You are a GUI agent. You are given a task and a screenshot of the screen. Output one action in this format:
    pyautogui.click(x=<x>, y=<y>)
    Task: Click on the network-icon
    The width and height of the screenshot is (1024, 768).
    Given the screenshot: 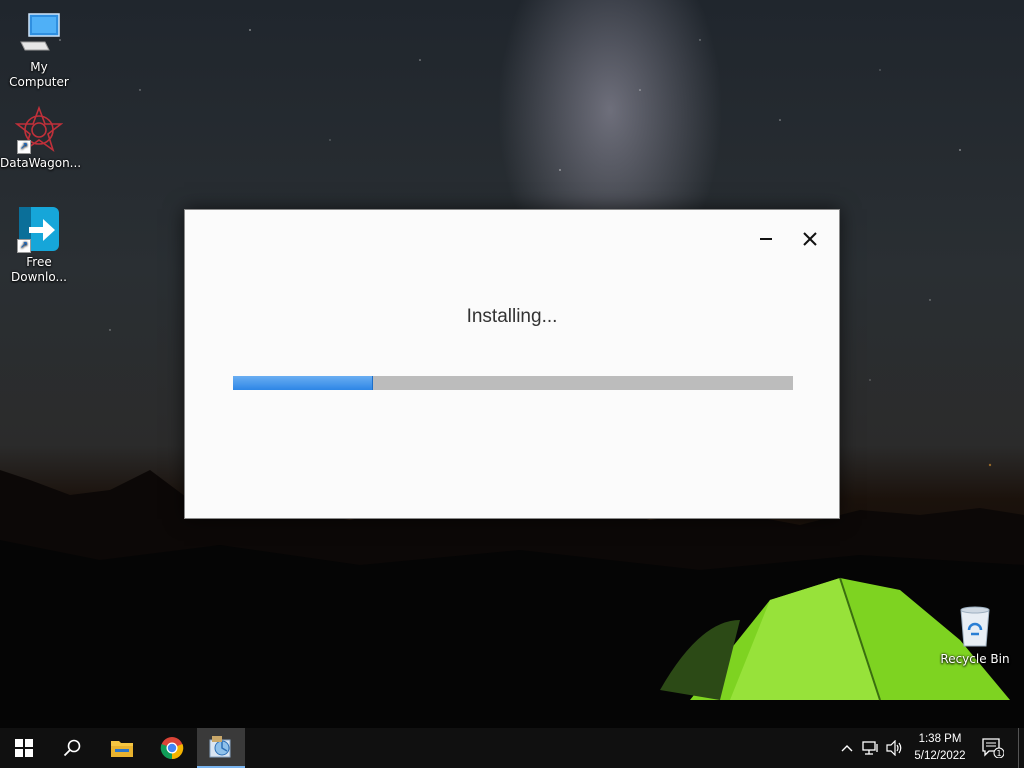 What is the action you would take?
    pyautogui.click(x=870, y=748)
    